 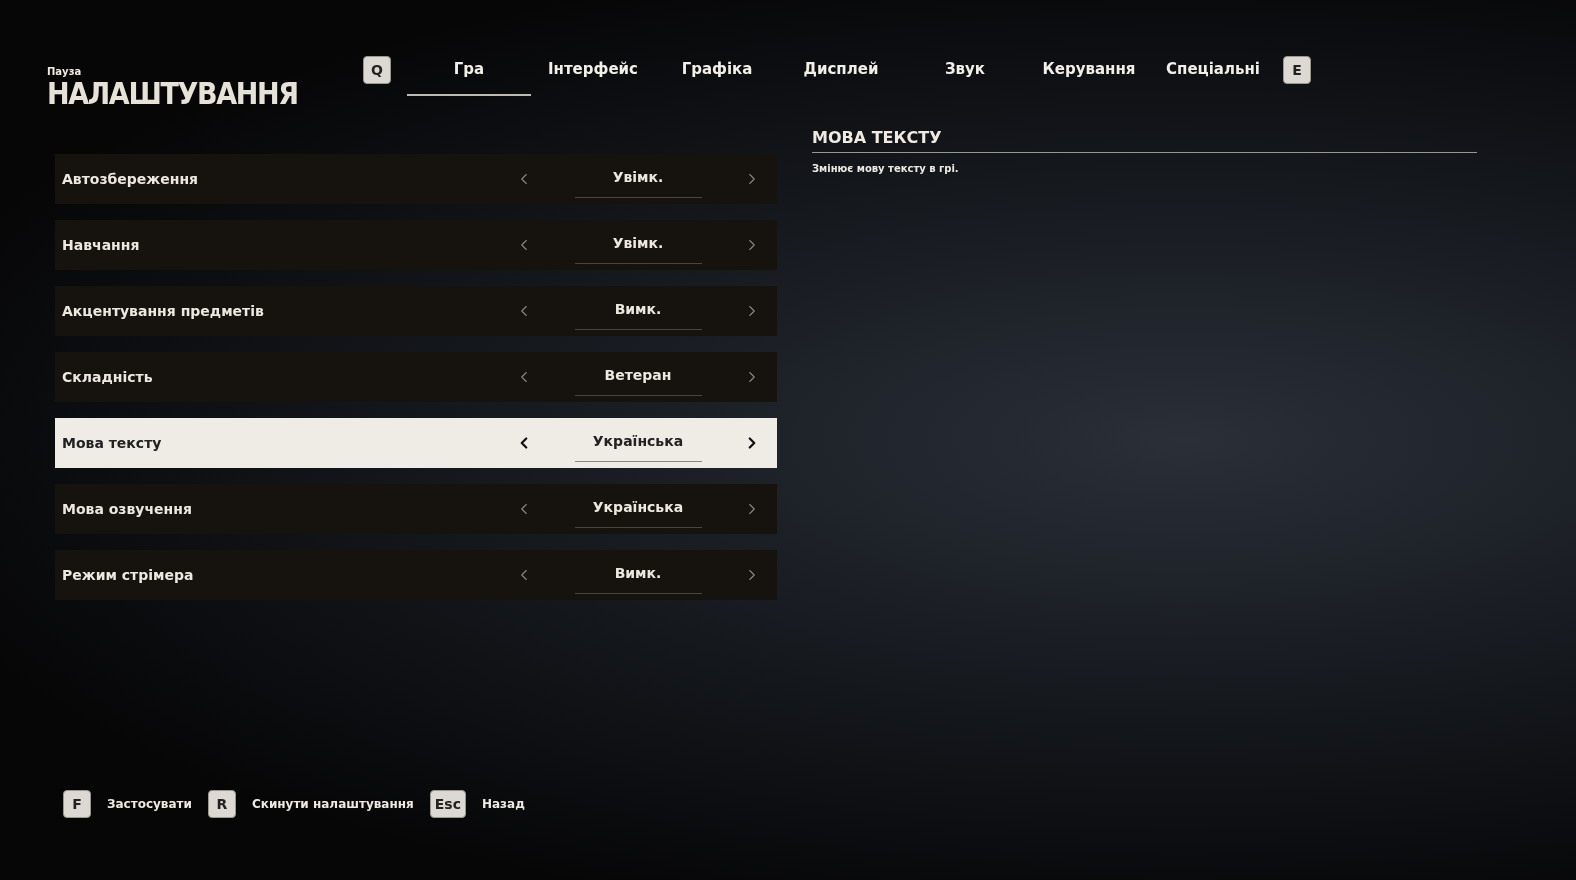 I want to click on action-label: Скинути налаштування, so click(x=332, y=804).